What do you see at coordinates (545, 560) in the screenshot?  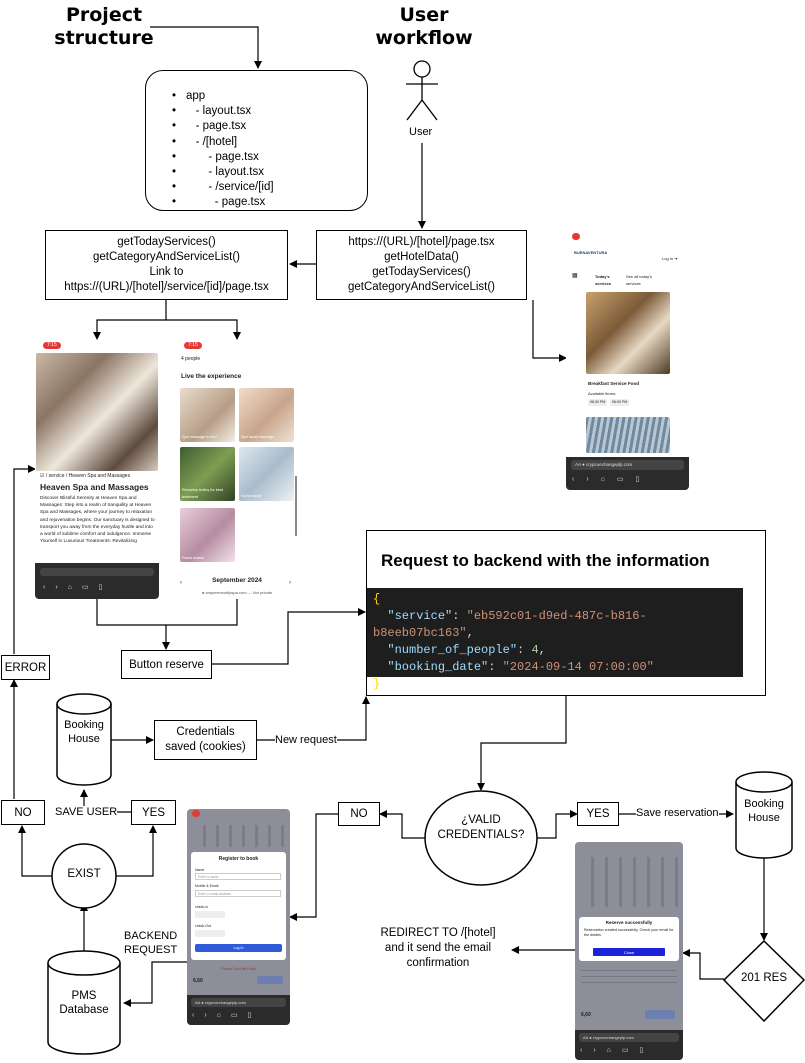 I see `request-title: Request to backend with the information` at bounding box center [545, 560].